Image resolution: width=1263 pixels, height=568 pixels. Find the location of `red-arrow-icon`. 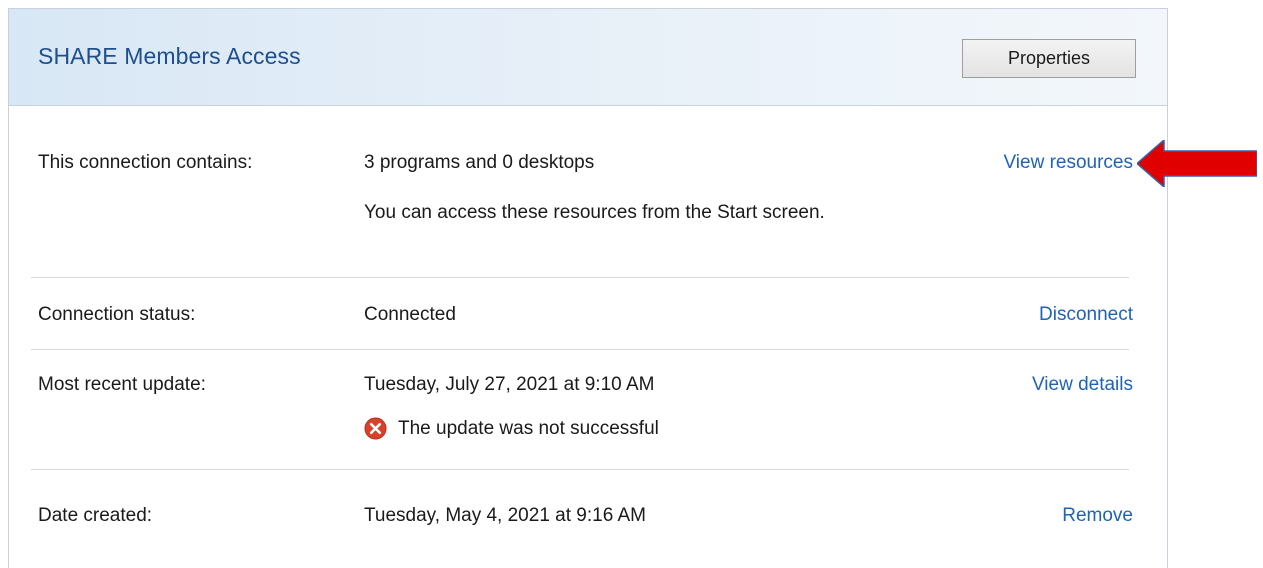

red-arrow-icon is located at coordinates (1197, 163).